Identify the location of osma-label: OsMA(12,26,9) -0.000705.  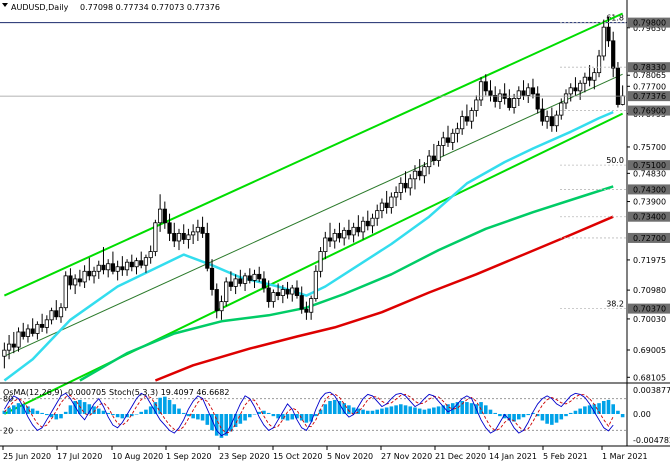
(54, 392).